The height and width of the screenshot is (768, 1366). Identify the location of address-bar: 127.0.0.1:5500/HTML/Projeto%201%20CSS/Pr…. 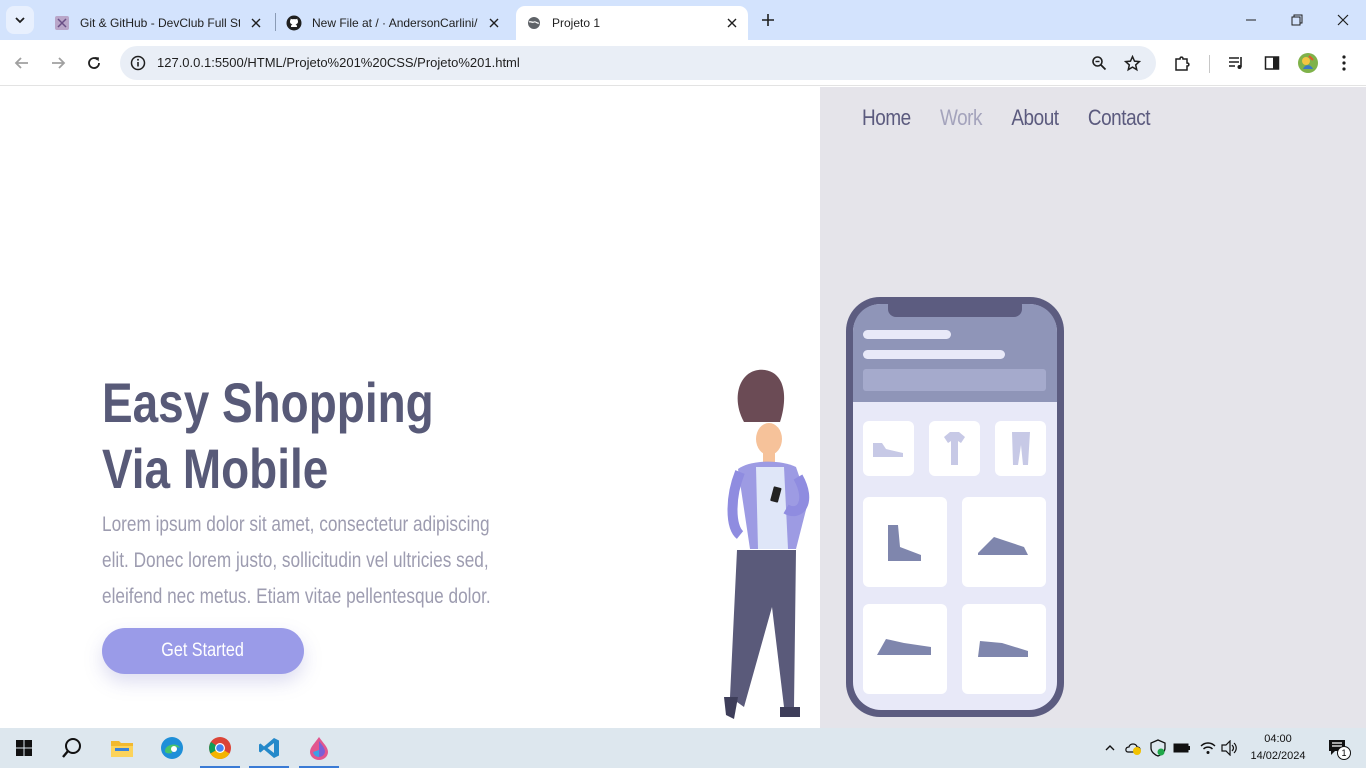
(638, 63).